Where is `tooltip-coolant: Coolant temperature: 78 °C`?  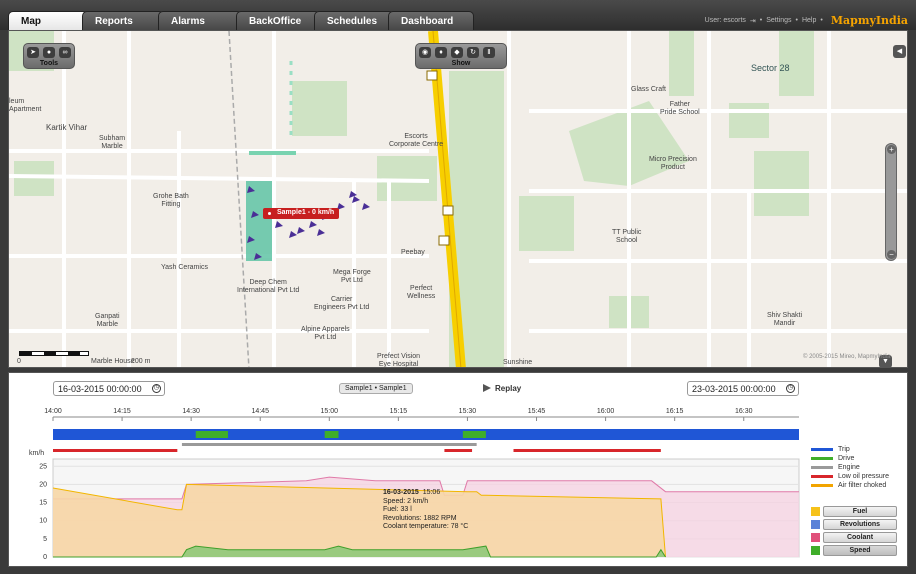
tooltip-coolant: Coolant temperature: 78 °C is located at coordinates (426, 527).